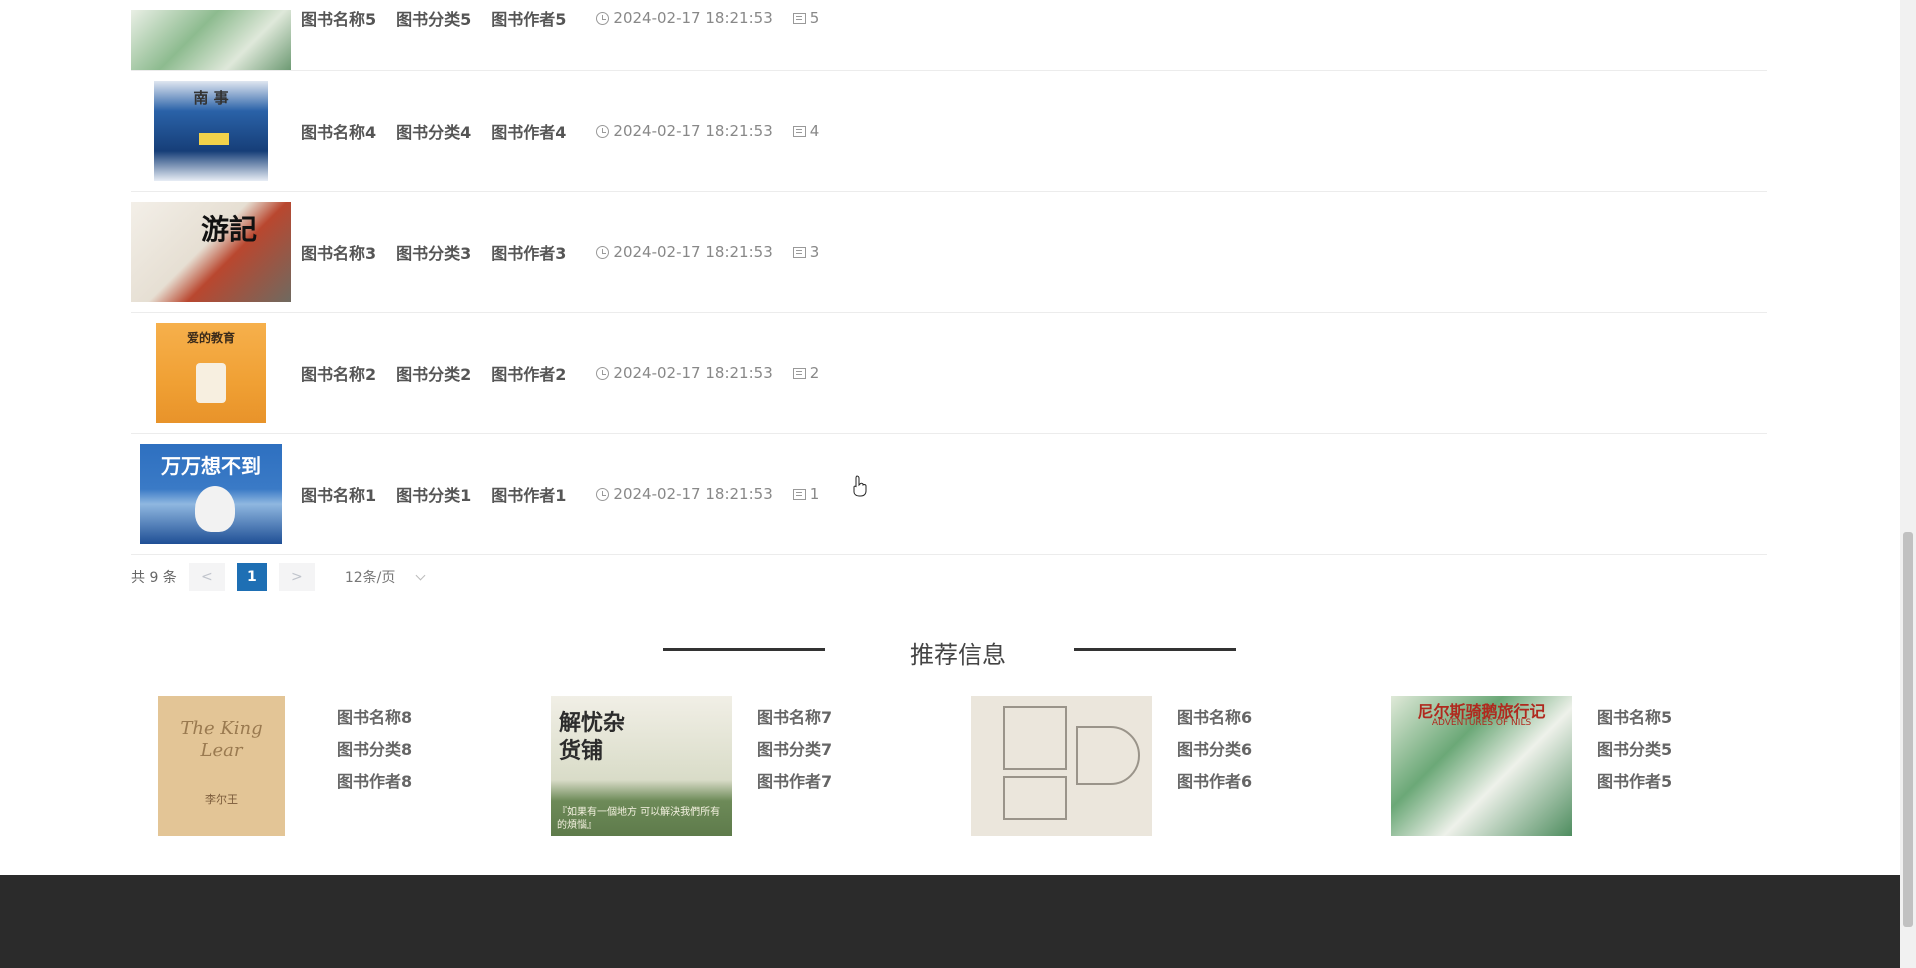  I want to click on recommend-item: 图书名称6 图书分类6 图书作者6, so click(1111, 766).